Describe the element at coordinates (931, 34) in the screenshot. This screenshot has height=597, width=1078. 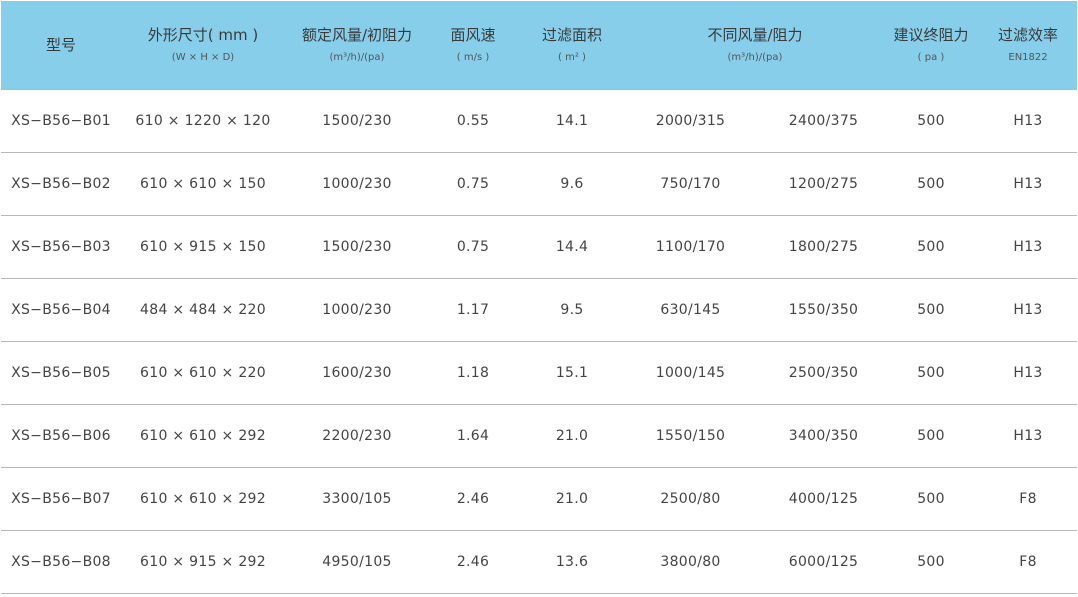
I see `header-final-resistance-label: 建议终阻力` at that location.